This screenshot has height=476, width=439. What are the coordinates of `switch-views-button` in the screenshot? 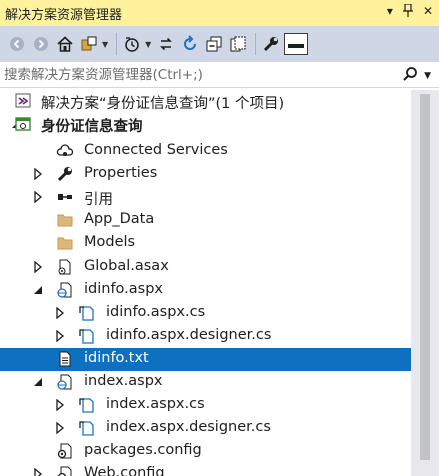 It's located at (89, 44).